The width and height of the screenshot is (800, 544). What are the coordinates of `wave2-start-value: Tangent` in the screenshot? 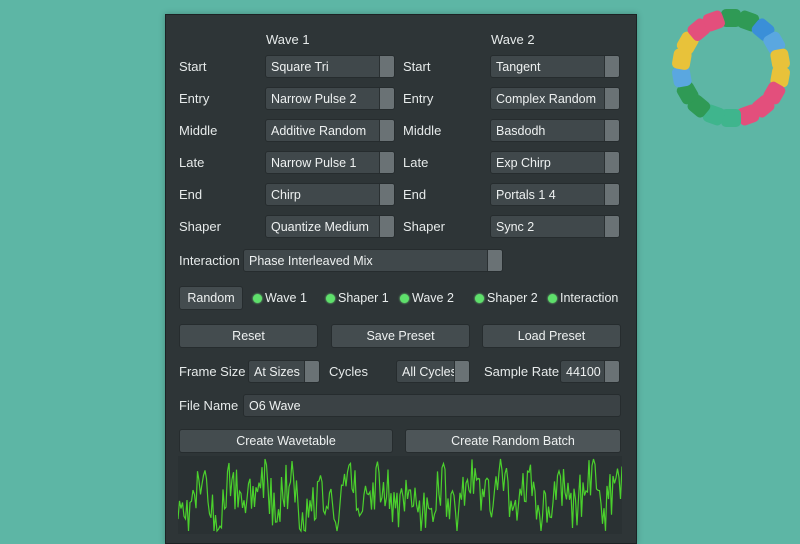 It's located at (518, 67).